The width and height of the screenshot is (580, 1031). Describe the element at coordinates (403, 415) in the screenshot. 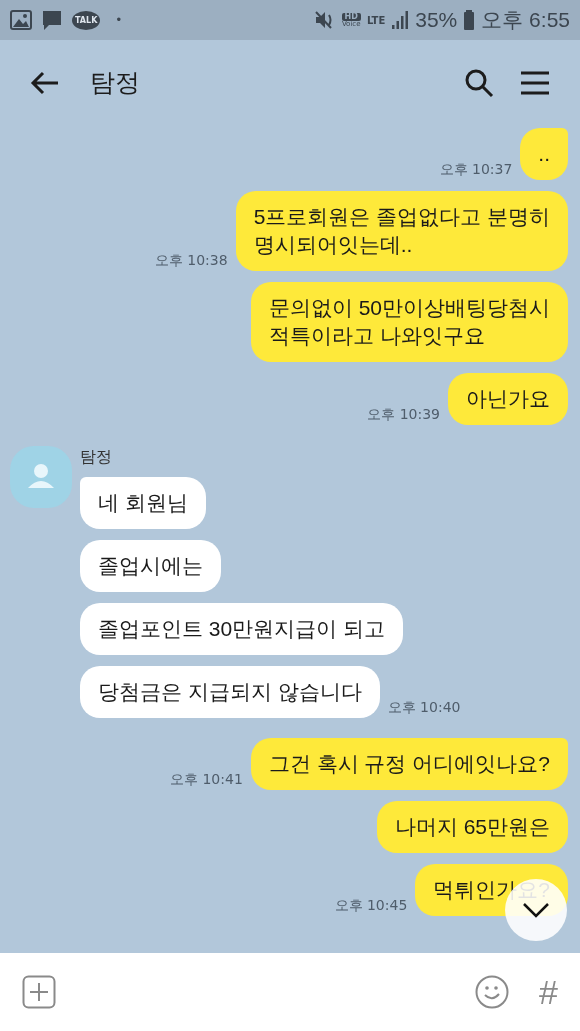

I see `message-time: 오후 10:39` at that location.